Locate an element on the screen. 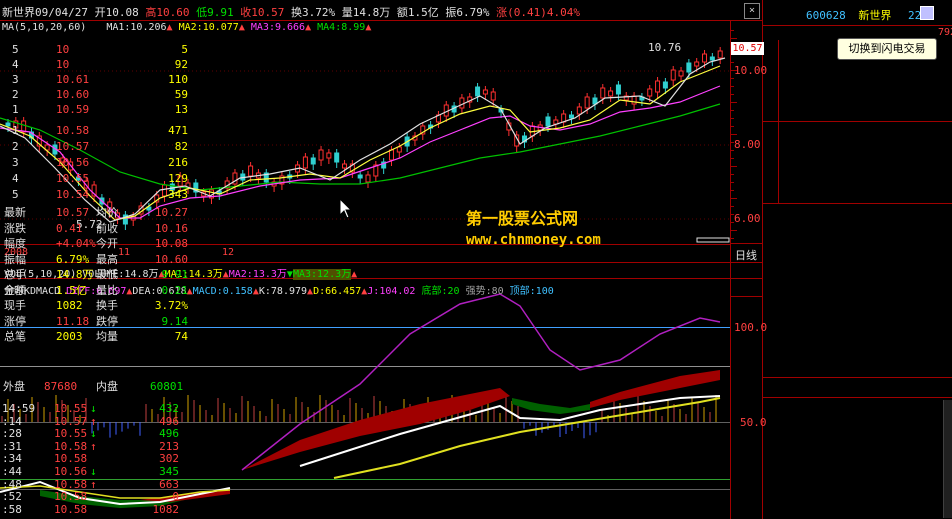  sell-volume: 110 is located at coordinates (178, 79).